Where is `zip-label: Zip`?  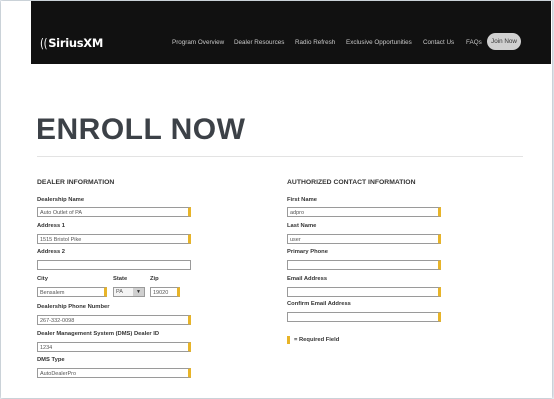
zip-label: Zip is located at coordinates (154, 279).